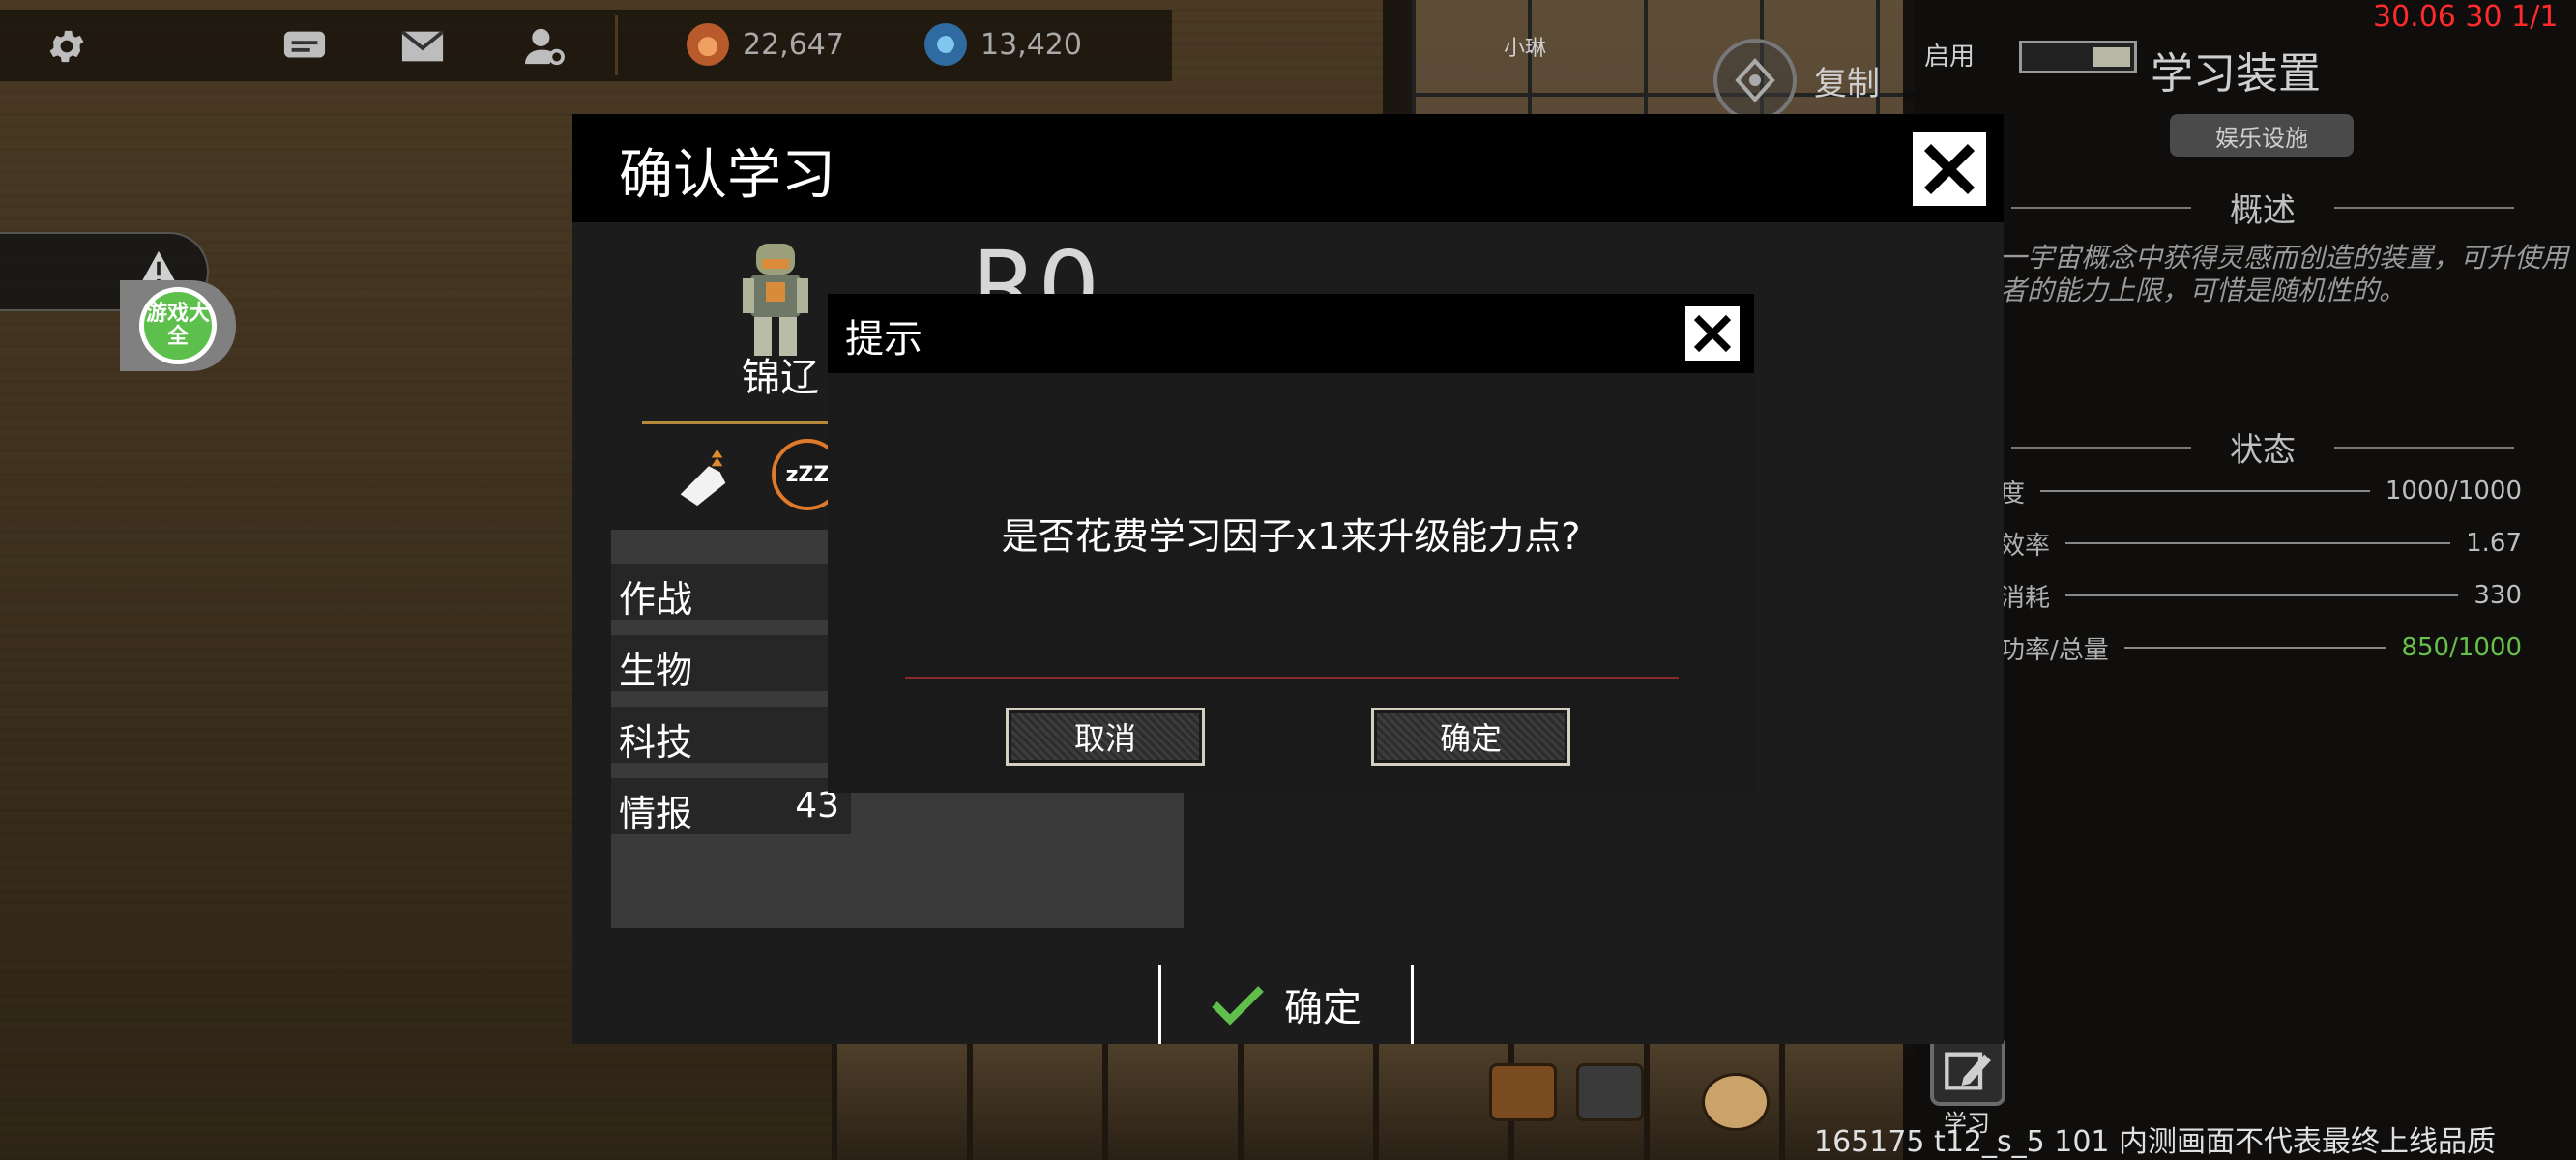  What do you see at coordinates (1847, 83) in the screenshot?
I see `copy-label: 复制` at bounding box center [1847, 83].